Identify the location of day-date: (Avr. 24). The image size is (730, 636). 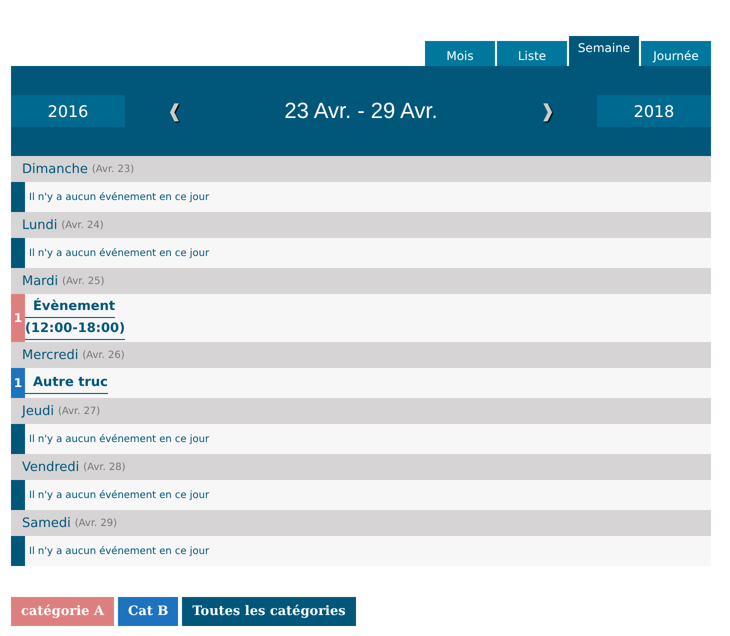
(82, 225).